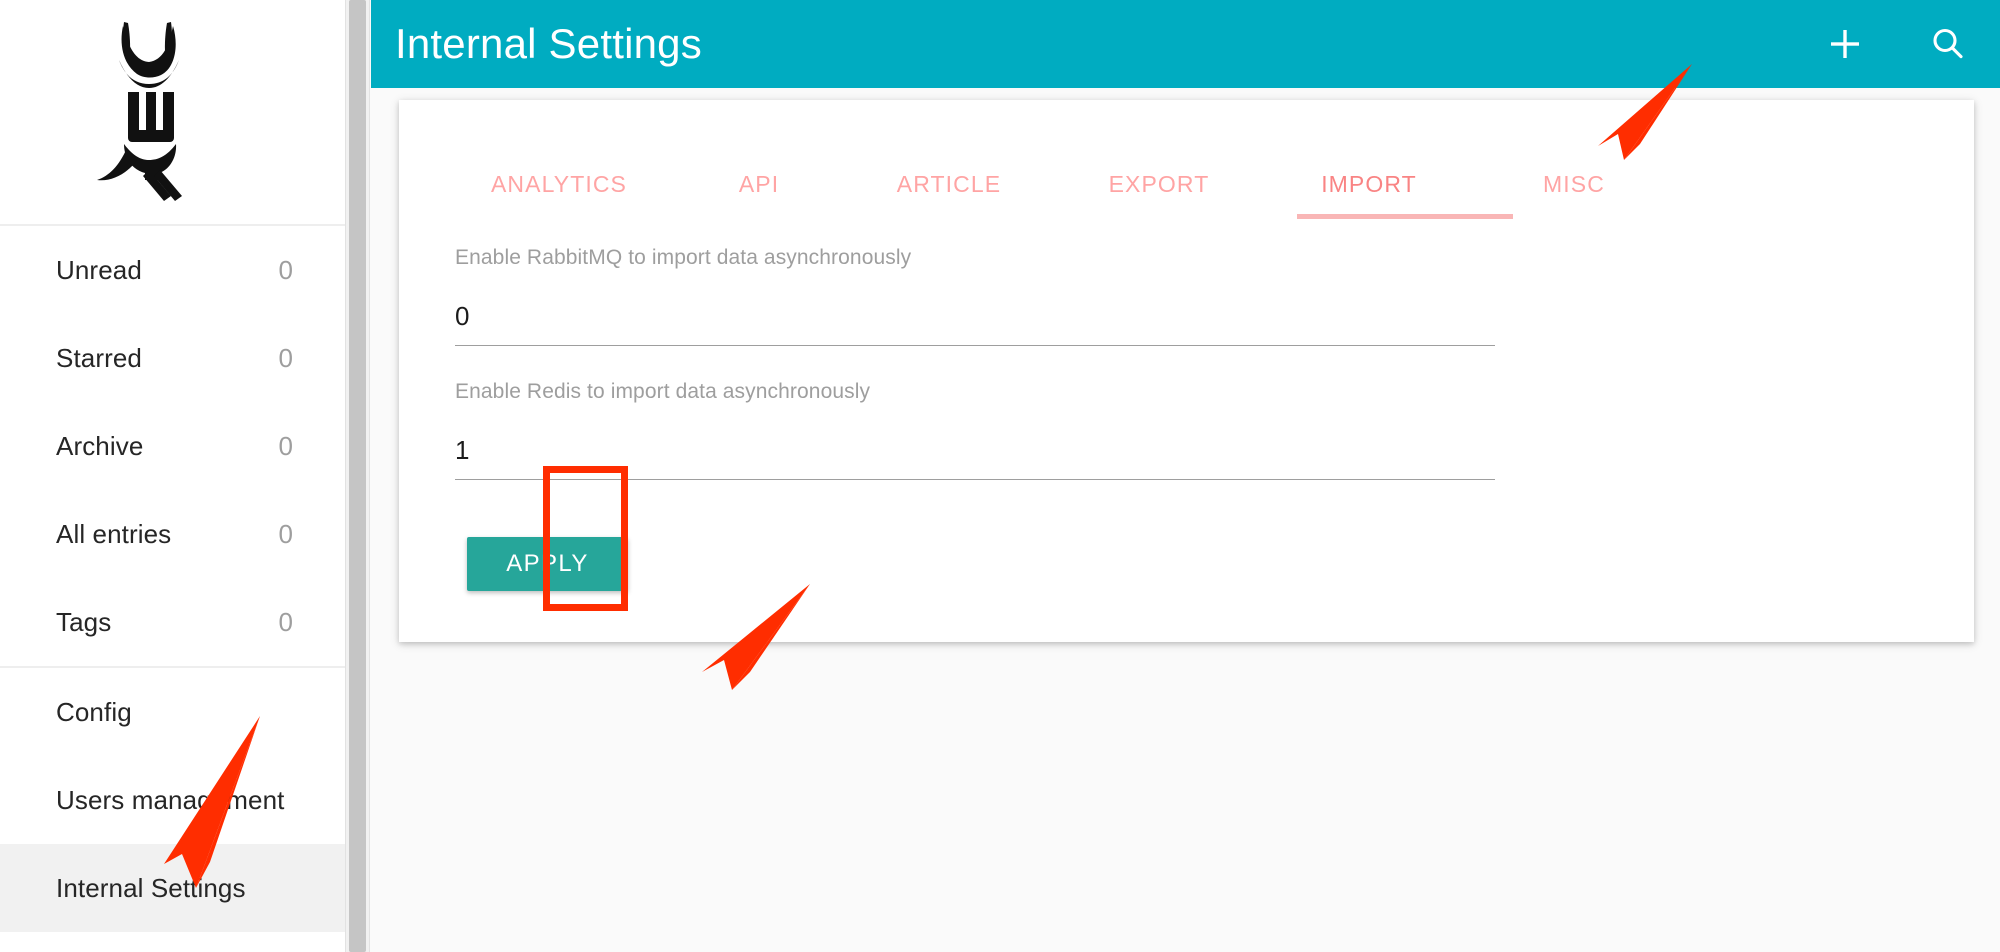 The image size is (2000, 952). Describe the element at coordinates (172, 712) in the screenshot. I see `sidebar-item-config: Config` at that location.